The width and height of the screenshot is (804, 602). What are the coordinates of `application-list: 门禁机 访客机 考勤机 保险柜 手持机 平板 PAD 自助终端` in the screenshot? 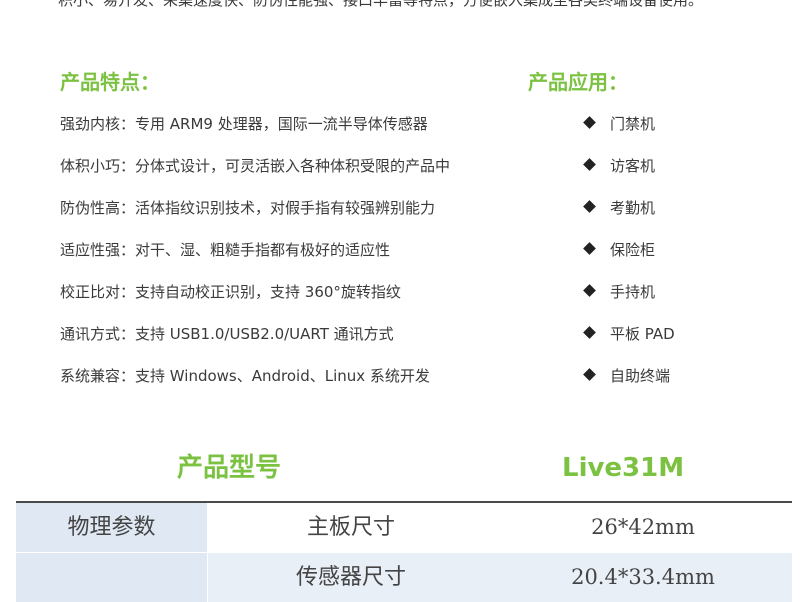 It's located at (629, 257).